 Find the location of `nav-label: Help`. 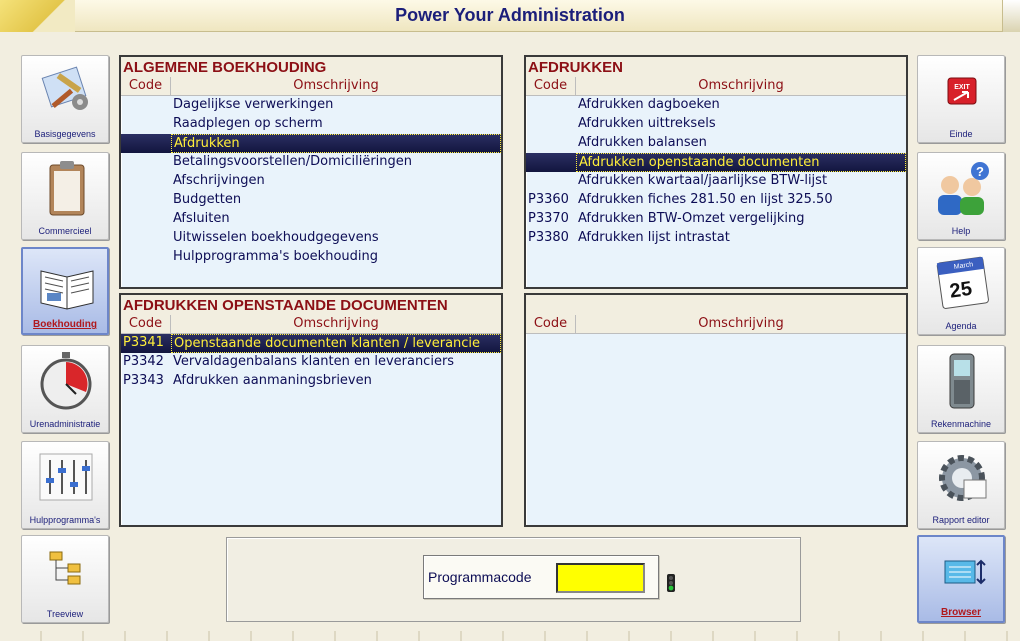

nav-label: Help is located at coordinates (961, 231).